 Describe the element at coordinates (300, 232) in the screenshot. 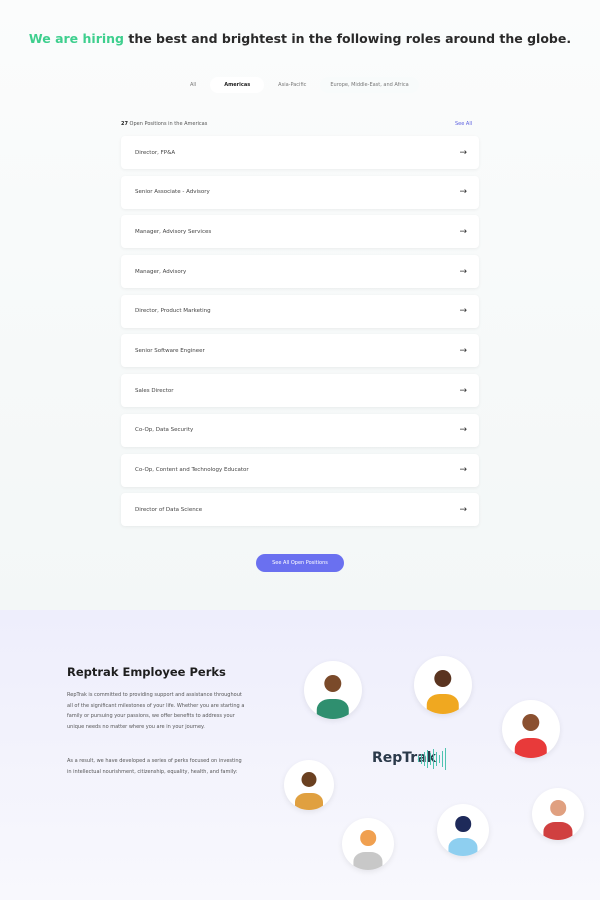

I see `position-row: Manager, Advisory Services →` at that location.